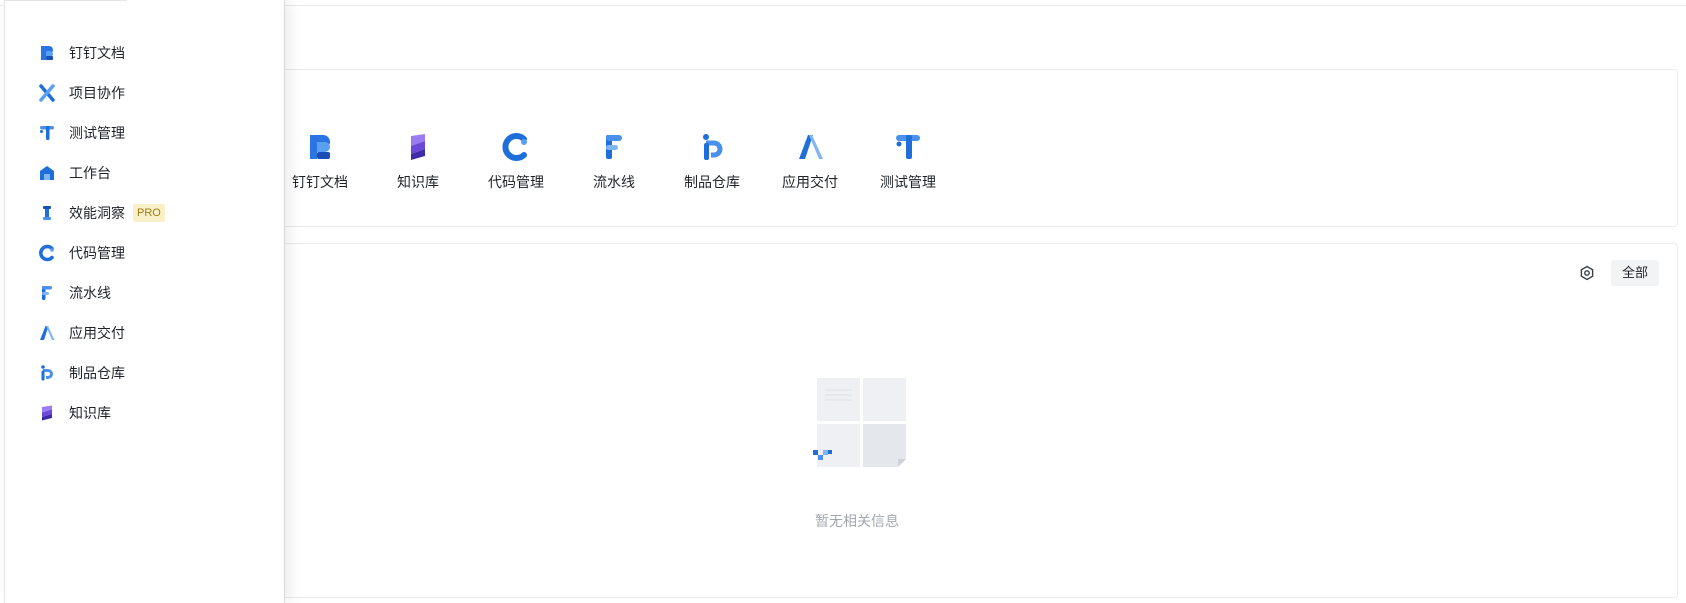 This screenshot has height=603, width=1686. What do you see at coordinates (145, 53) in the screenshot?
I see `sidebar-item-dingtalk-docs: 钉钉文档` at bounding box center [145, 53].